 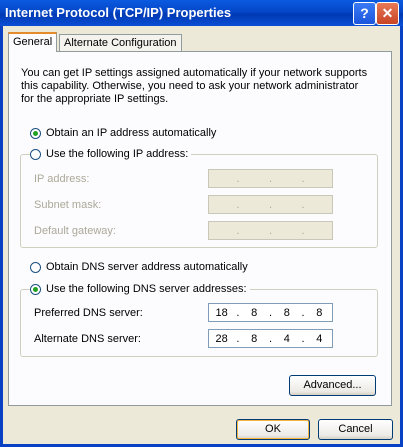 I want to click on window-title: Internet Protocol (TCP/IP) Properties, so click(x=118, y=12).